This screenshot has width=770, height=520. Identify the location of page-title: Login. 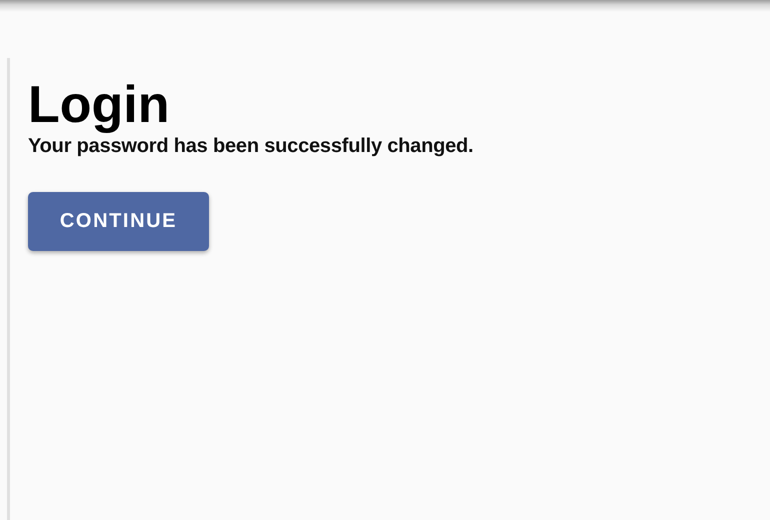
(99, 105).